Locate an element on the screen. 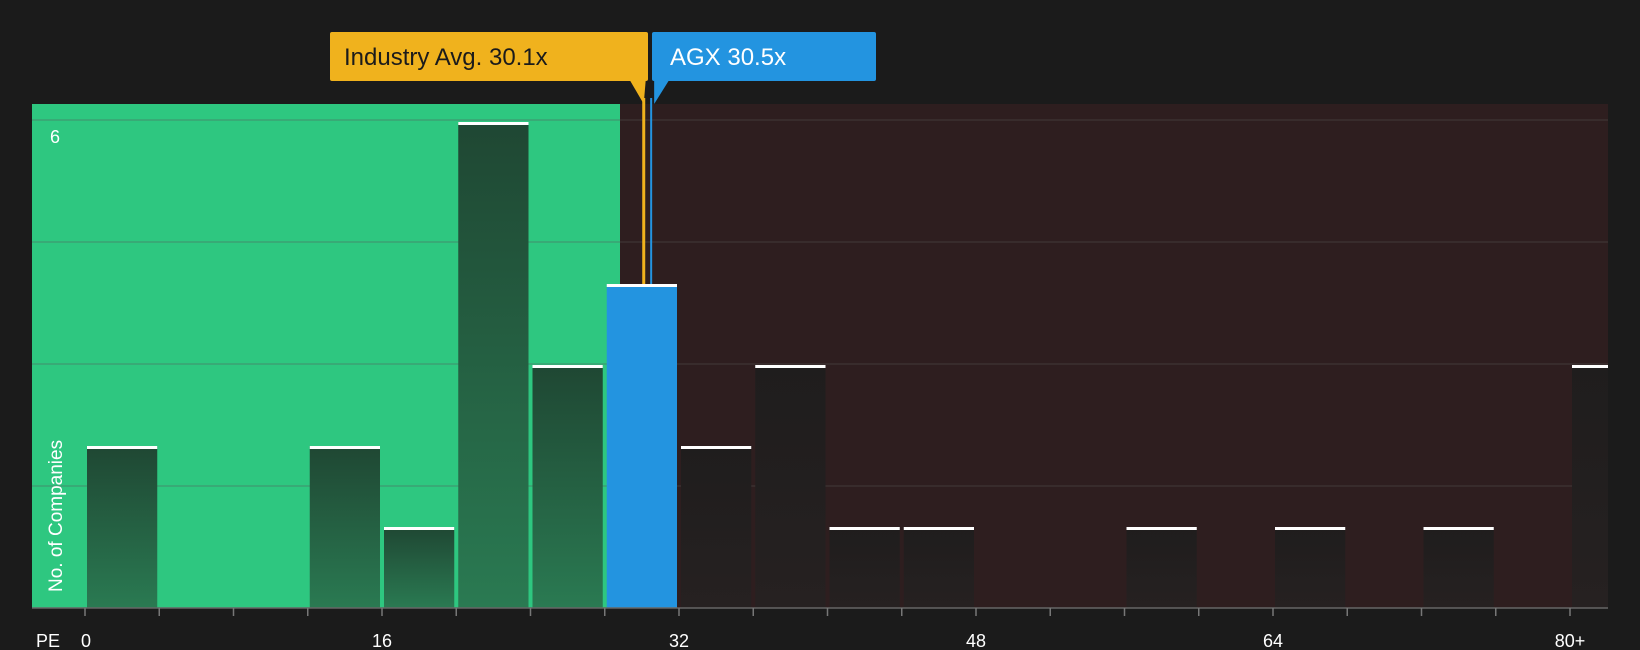 This screenshot has width=1640, height=650. x-tick-label: 48 is located at coordinates (976, 640).